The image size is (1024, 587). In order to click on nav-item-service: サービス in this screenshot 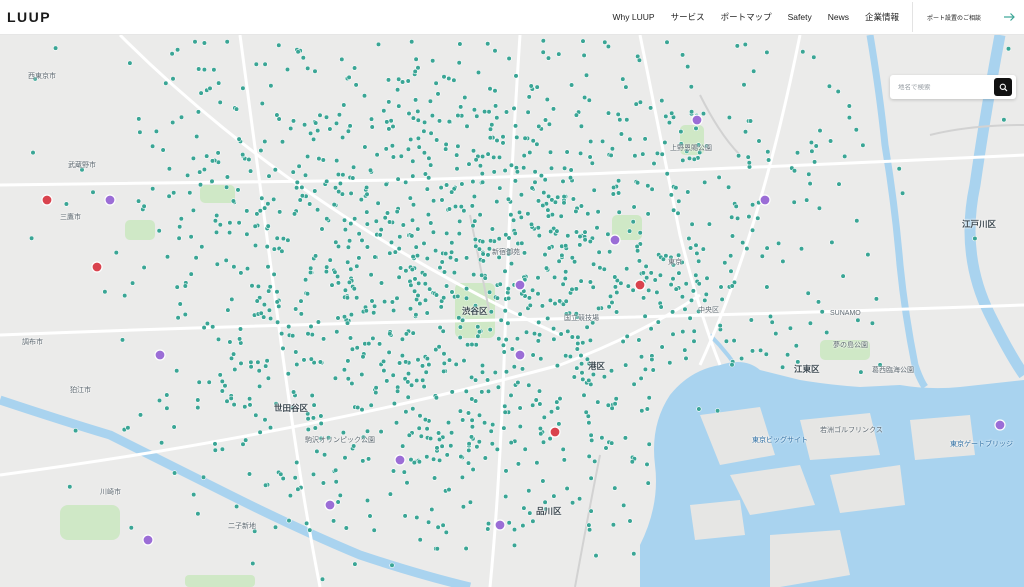, I will do `click(688, 17)`.